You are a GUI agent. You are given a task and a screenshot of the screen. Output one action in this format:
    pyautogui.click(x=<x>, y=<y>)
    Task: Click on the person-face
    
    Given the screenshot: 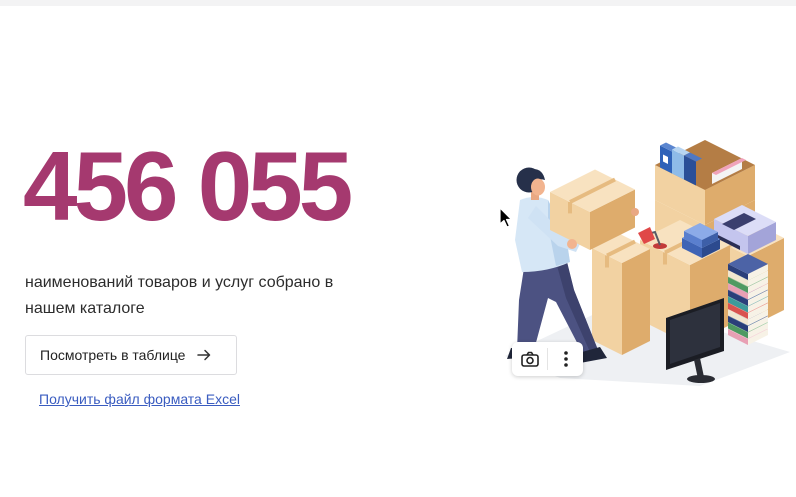 What is the action you would take?
    pyautogui.click(x=538, y=187)
    